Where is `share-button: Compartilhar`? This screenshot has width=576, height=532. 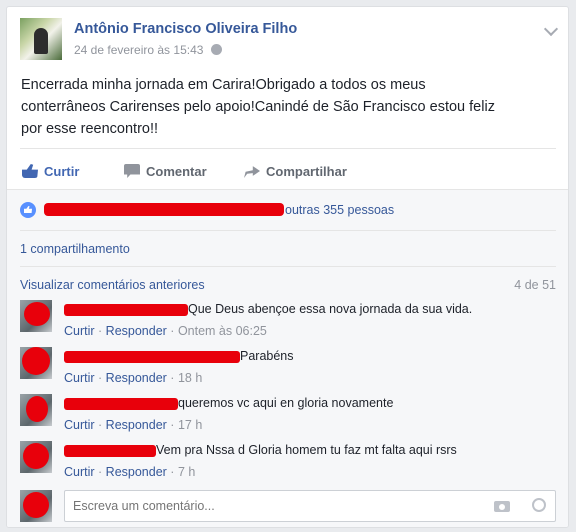 share-button: Compartilhar is located at coordinates (295, 172).